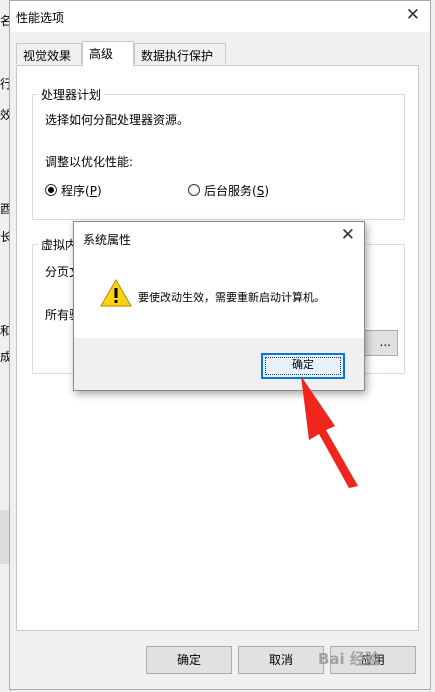 This screenshot has height=692, width=435. Describe the element at coordinates (231, 297) in the screenshot. I see `dialog-message: 要使改动生效，需要重新启动计算机。` at that location.